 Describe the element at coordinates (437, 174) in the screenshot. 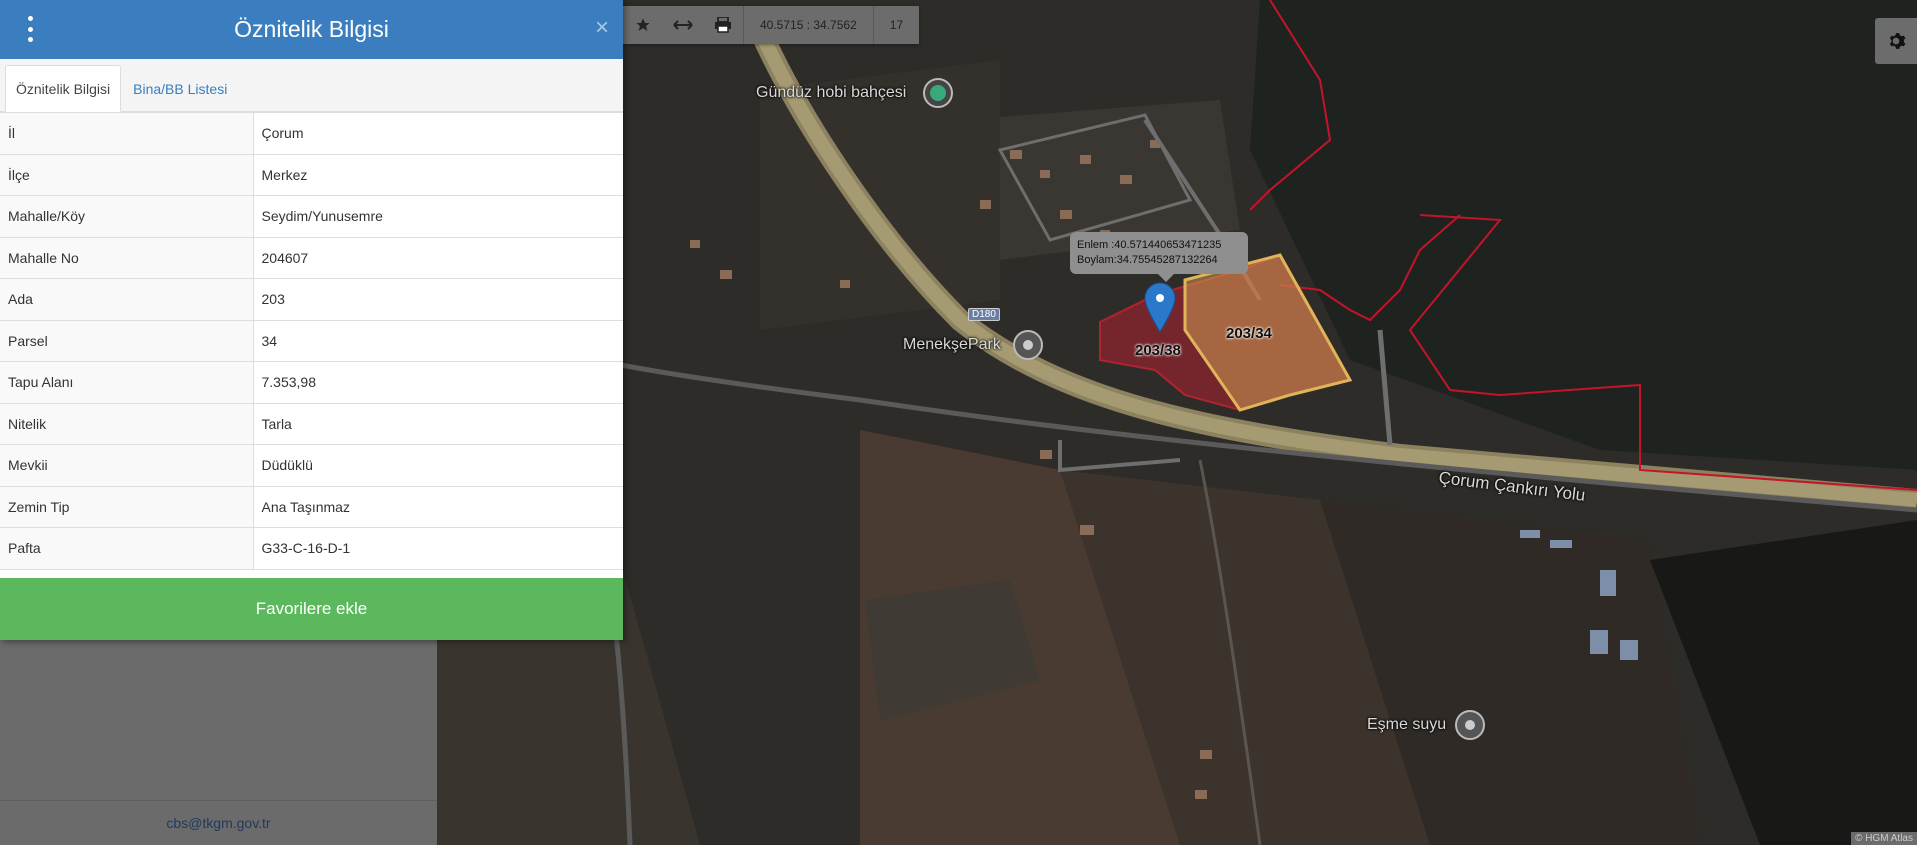

I see `attribute-value: Merkez` at that location.